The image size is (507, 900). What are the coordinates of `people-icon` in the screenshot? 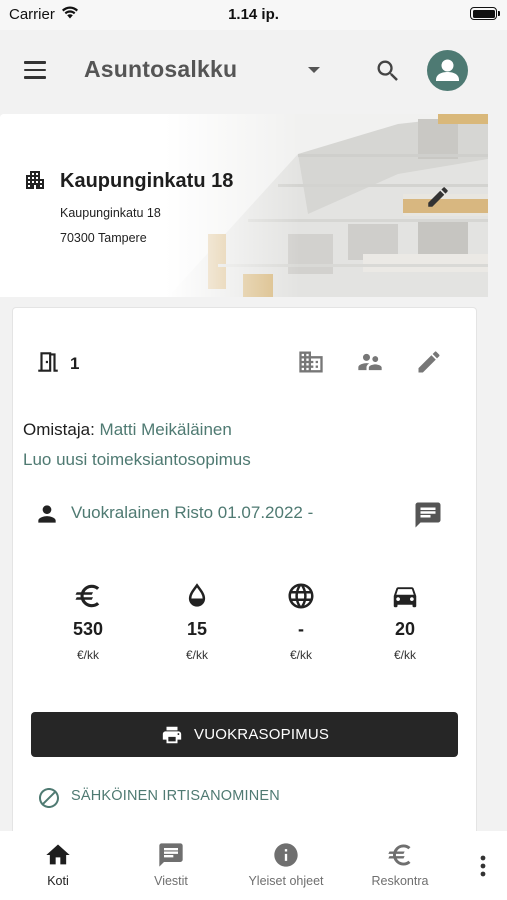 It's located at (370, 362).